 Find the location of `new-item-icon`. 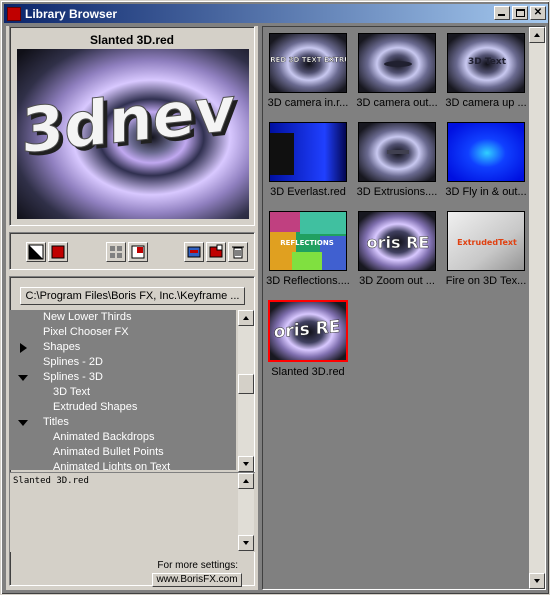

new-item-icon is located at coordinates (216, 251).